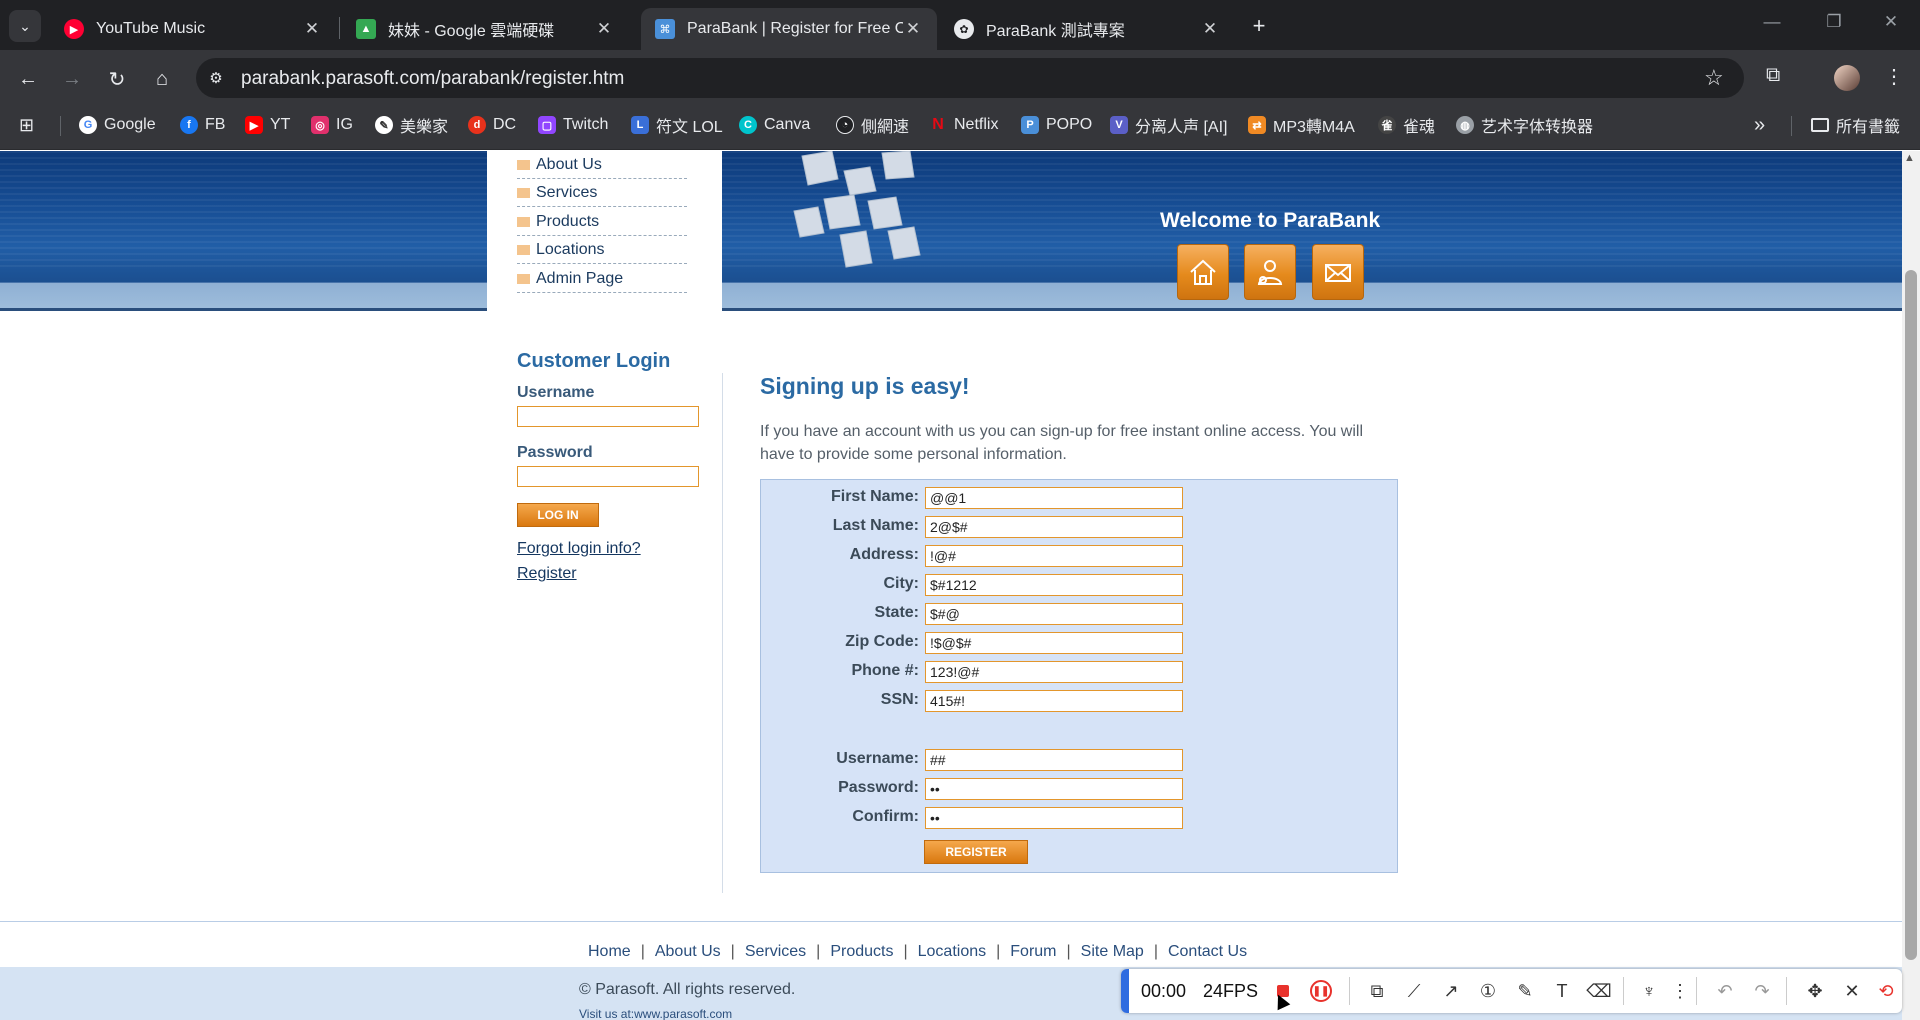  Describe the element at coordinates (1054, 585) in the screenshot. I see `city-input: $#1212` at that location.